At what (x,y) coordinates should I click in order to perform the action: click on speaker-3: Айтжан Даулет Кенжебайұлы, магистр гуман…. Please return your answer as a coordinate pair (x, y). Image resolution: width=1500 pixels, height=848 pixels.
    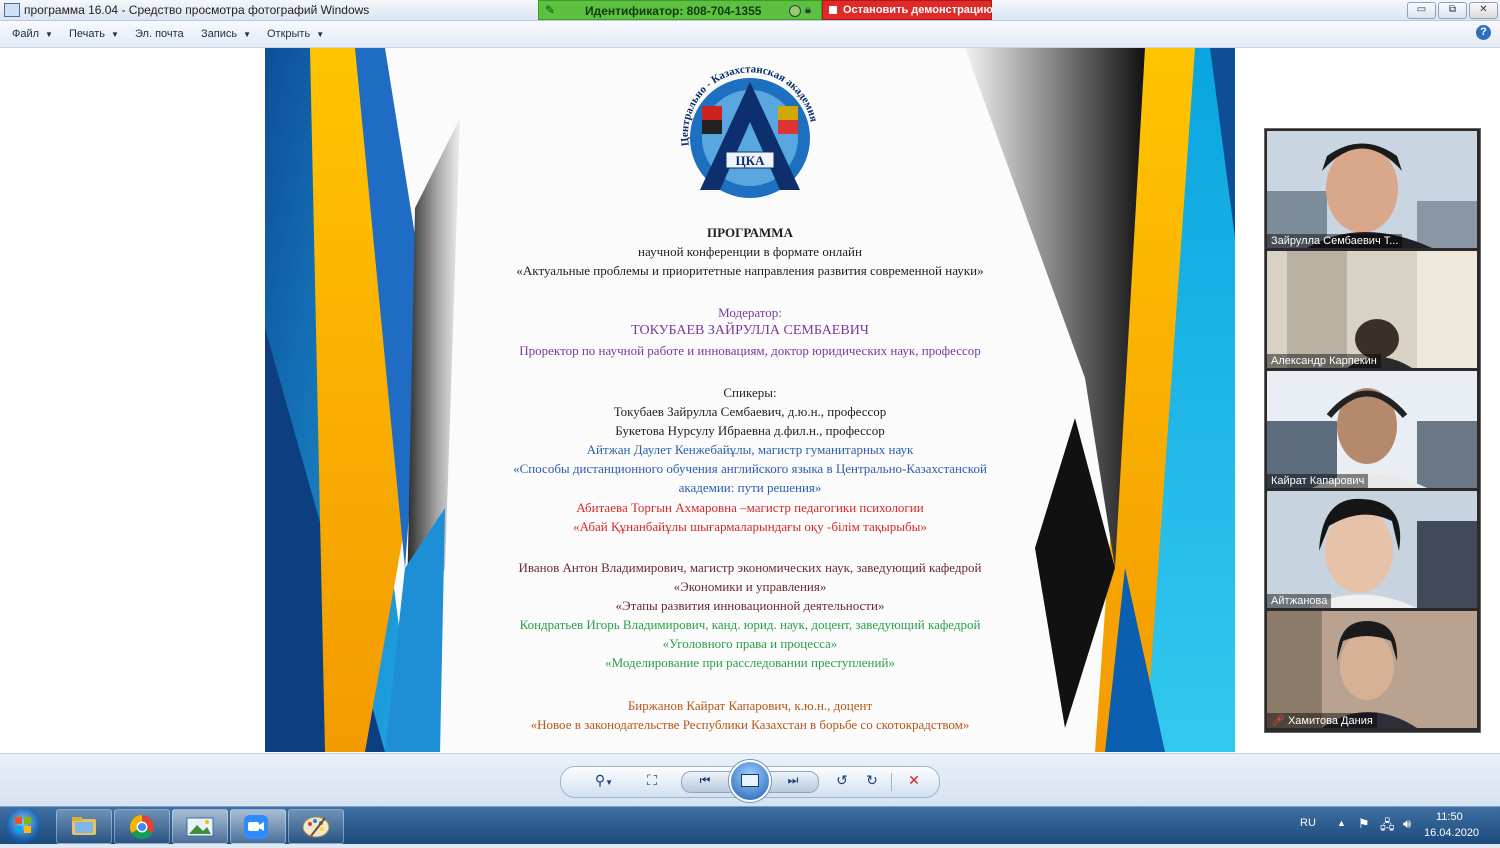
    Looking at the image, I should click on (750, 449).